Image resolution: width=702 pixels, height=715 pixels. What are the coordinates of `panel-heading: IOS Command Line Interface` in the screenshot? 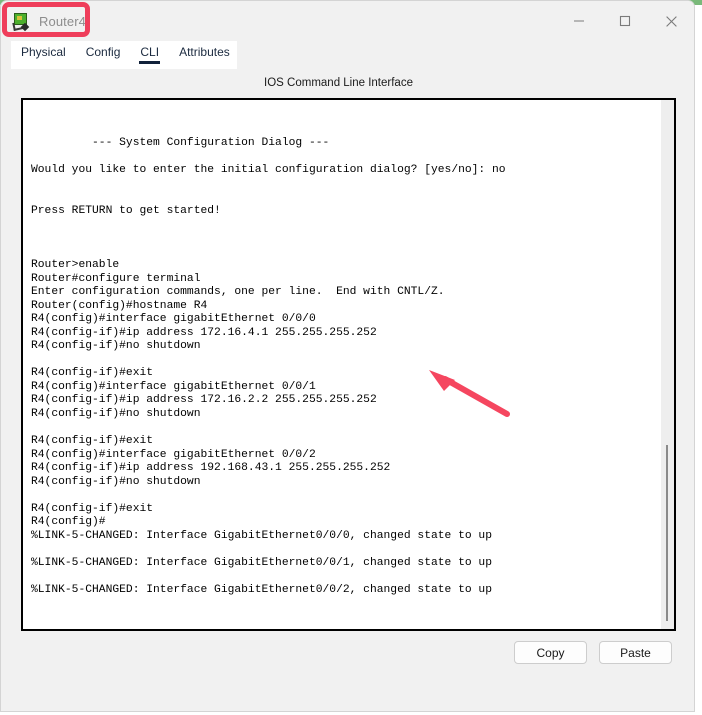 It's located at (338, 83).